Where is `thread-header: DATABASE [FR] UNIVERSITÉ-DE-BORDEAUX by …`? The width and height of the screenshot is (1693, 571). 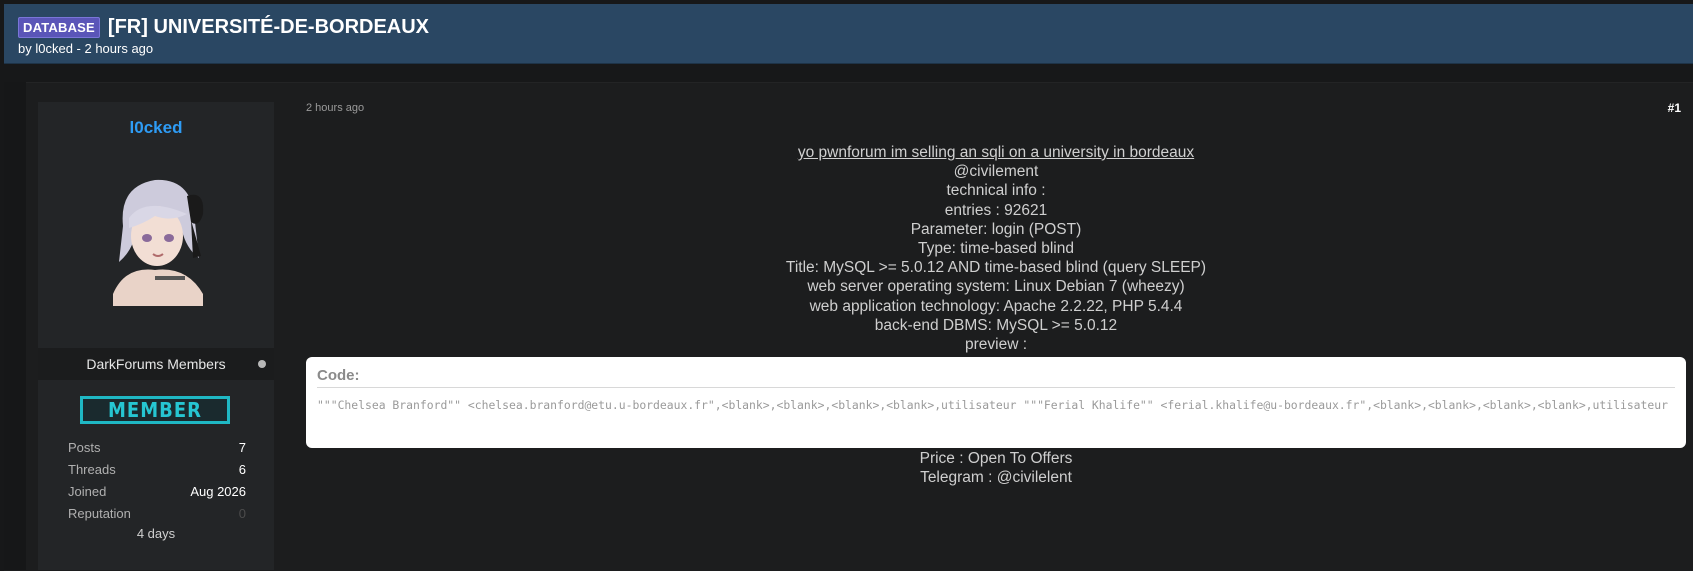
thread-header: DATABASE [FR] UNIVERSITÉ-DE-BORDEAUX by … is located at coordinates (848, 34).